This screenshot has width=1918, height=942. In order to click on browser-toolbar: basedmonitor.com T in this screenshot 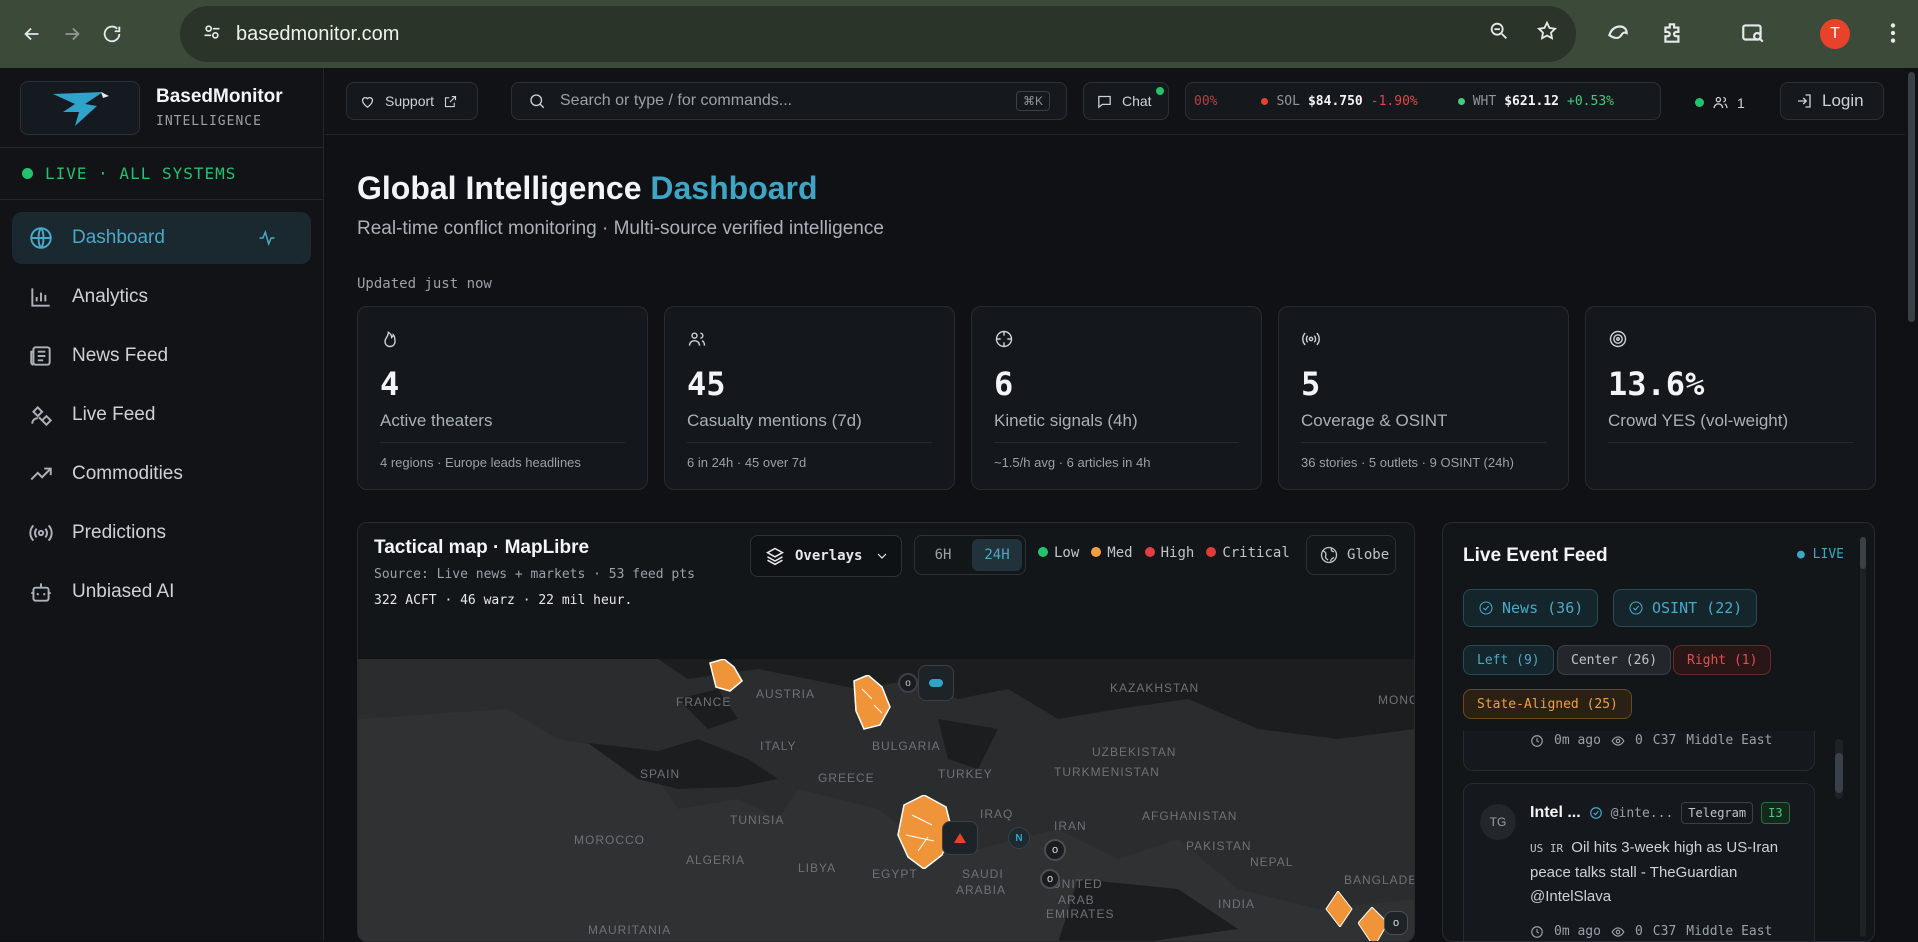, I will do `click(959, 34)`.